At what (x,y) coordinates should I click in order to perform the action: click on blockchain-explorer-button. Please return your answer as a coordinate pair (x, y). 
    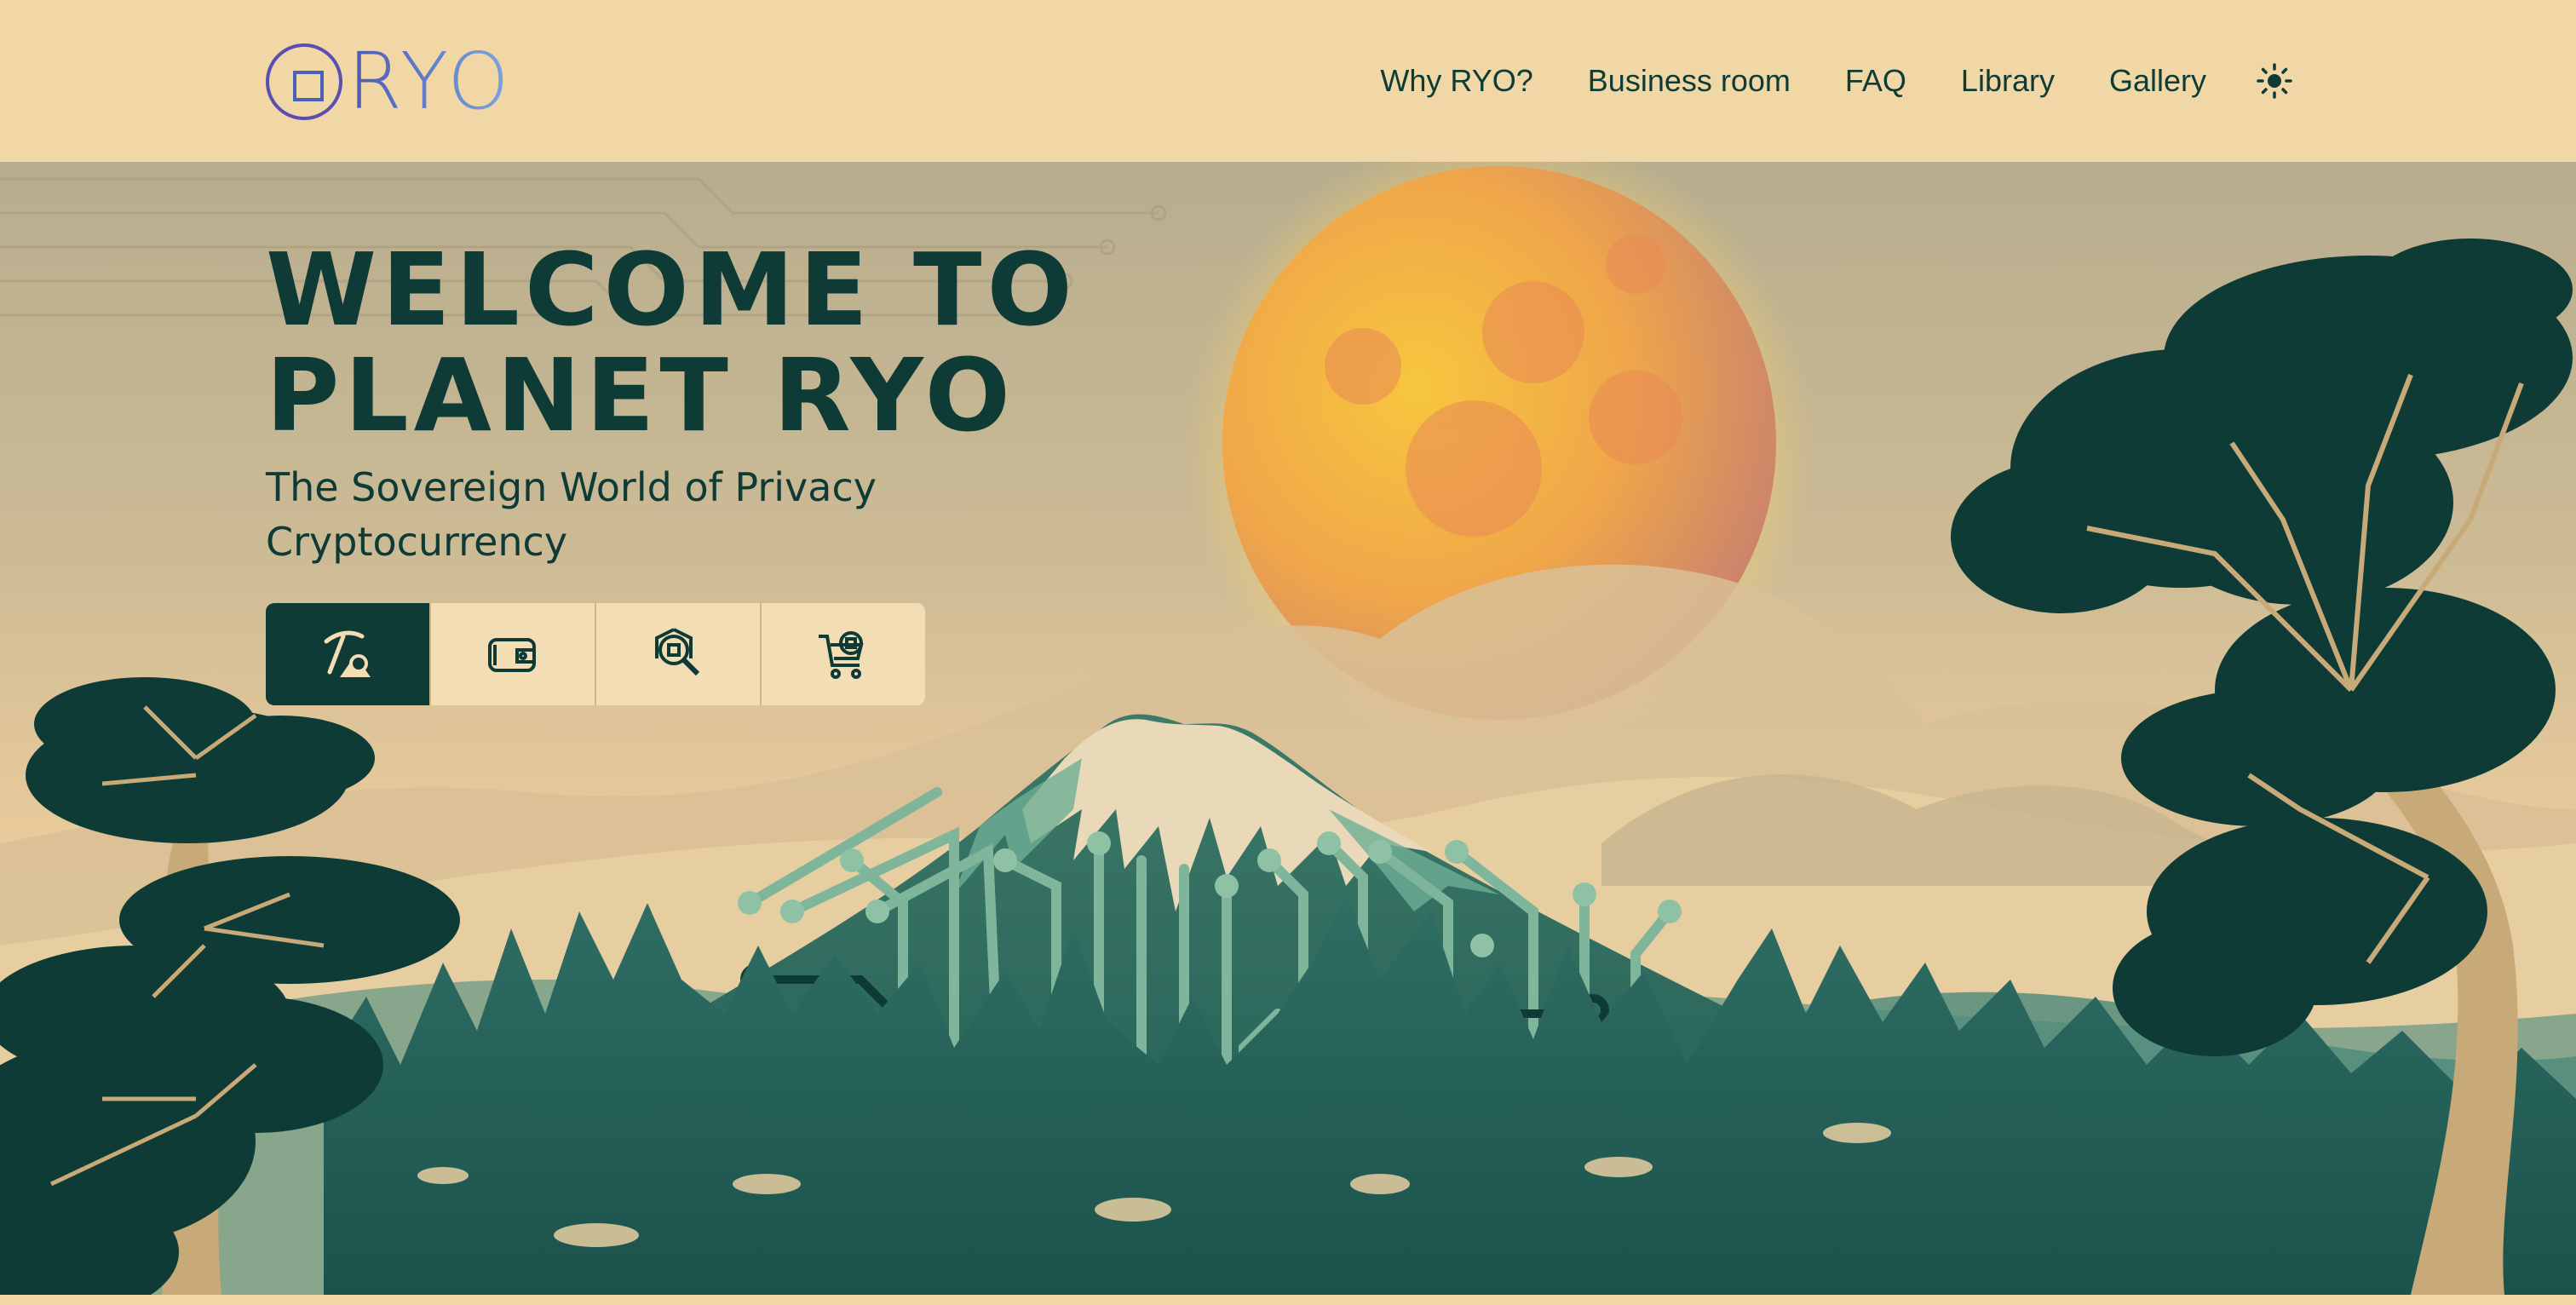
    Looking at the image, I should click on (679, 654).